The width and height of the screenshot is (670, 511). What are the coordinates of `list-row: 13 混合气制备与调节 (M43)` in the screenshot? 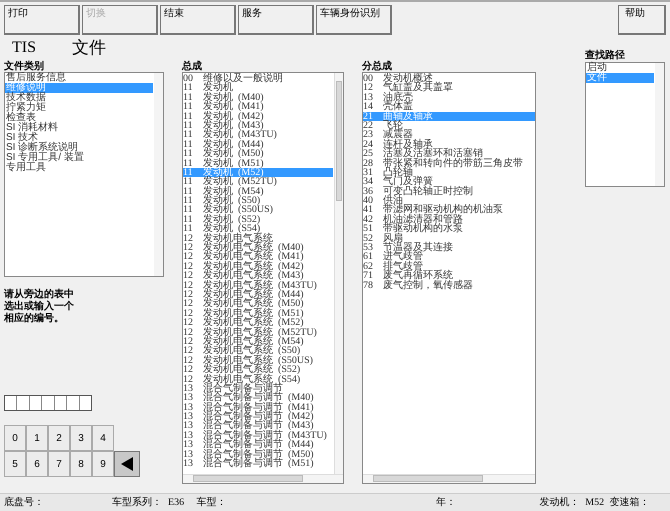 It's located at (258, 426).